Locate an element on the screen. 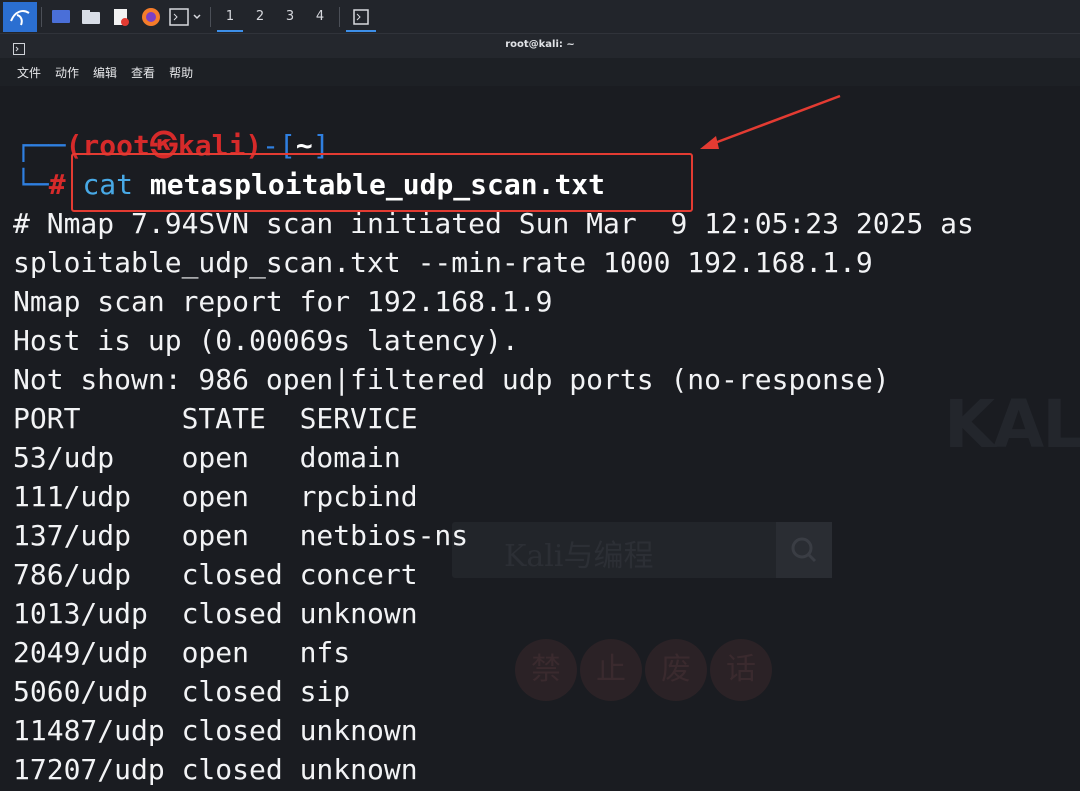  desktop-icon is located at coordinates (61, 16).